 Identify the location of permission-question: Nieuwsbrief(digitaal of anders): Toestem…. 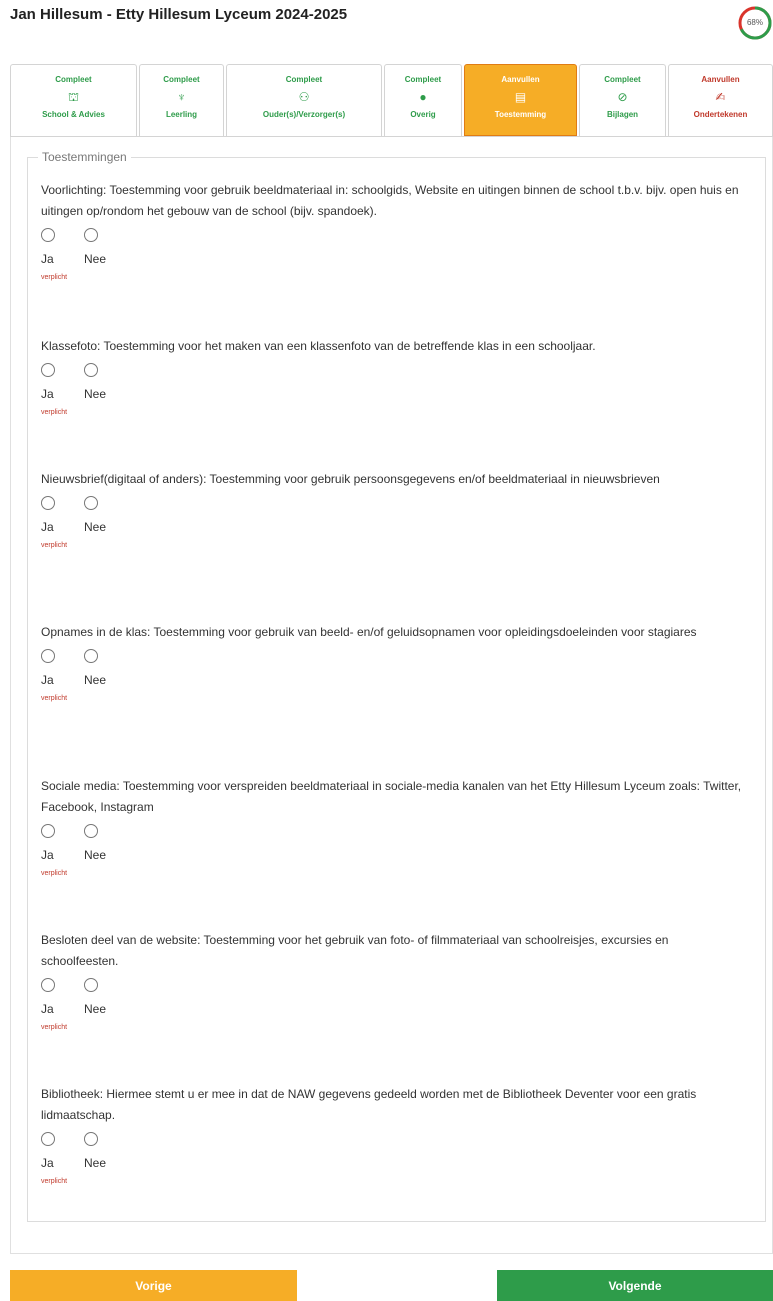
(393, 509).